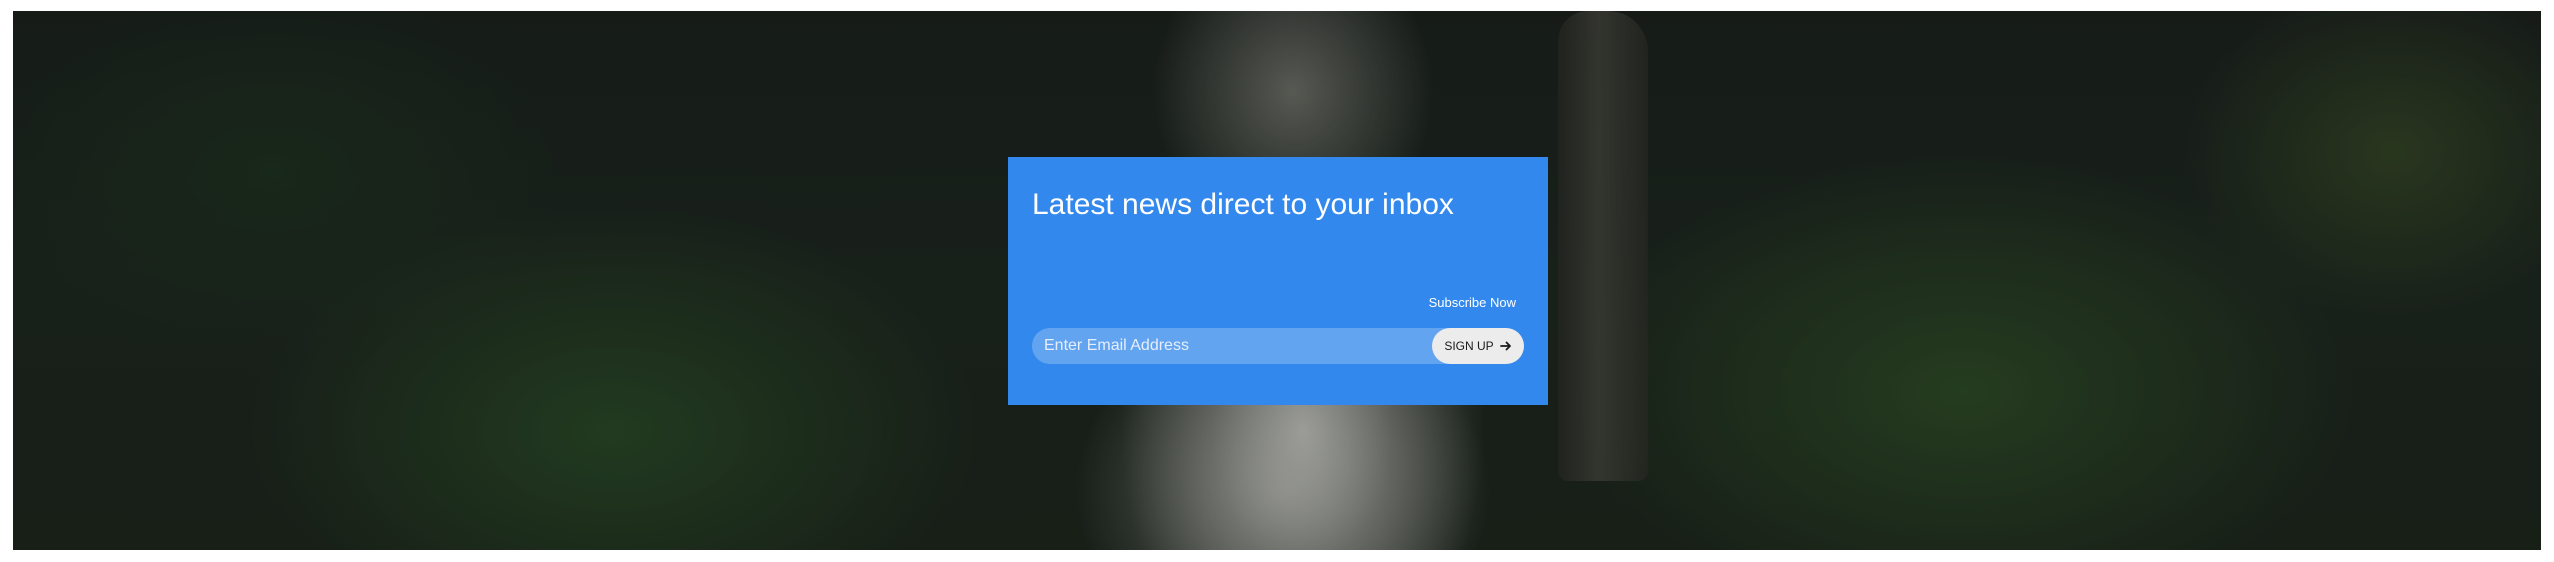 The image size is (2554, 562). I want to click on arrow-right-icon, so click(1505, 346).